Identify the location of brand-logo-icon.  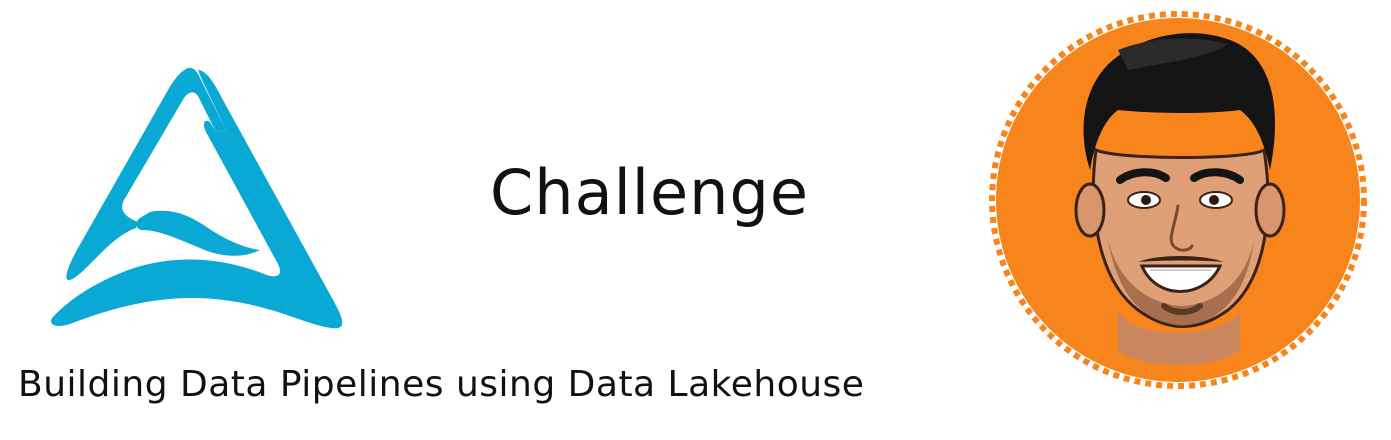
(197, 198).